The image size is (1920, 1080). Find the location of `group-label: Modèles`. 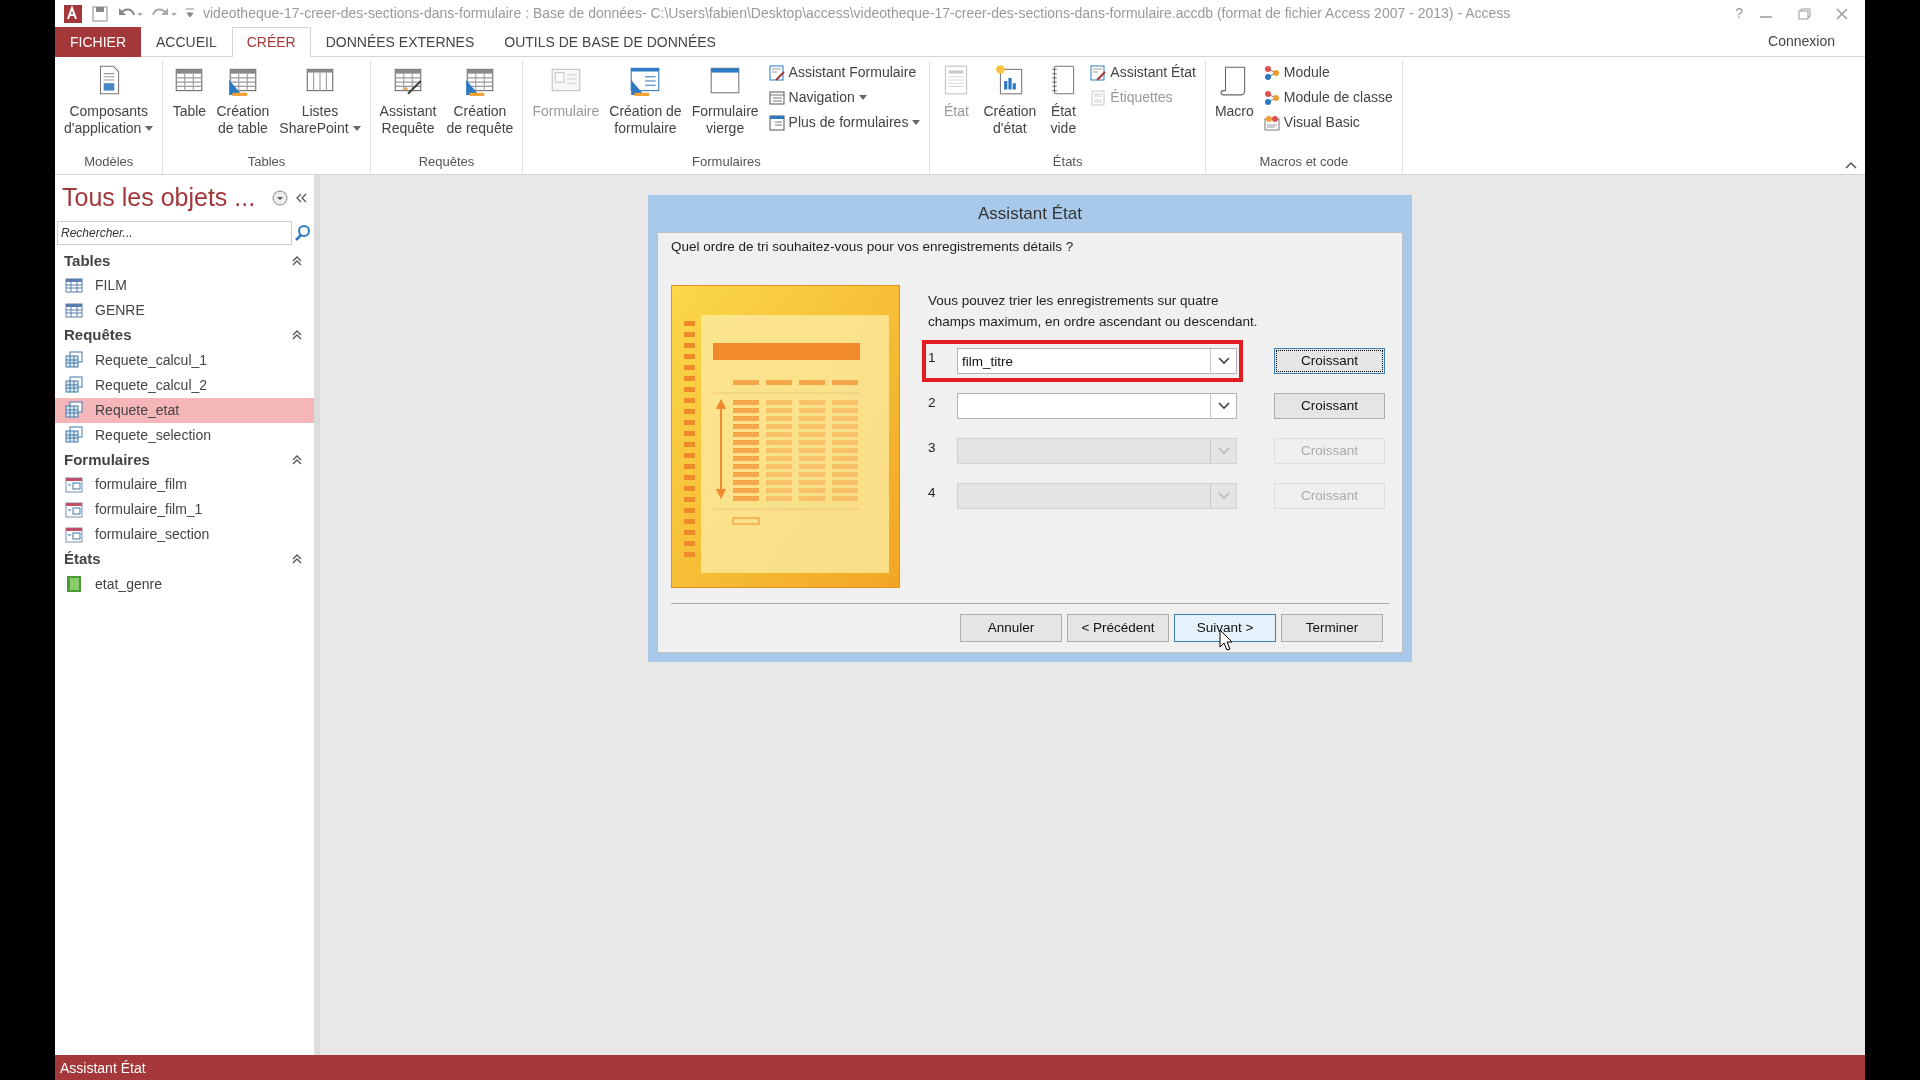

group-label: Modèles is located at coordinates (109, 161).